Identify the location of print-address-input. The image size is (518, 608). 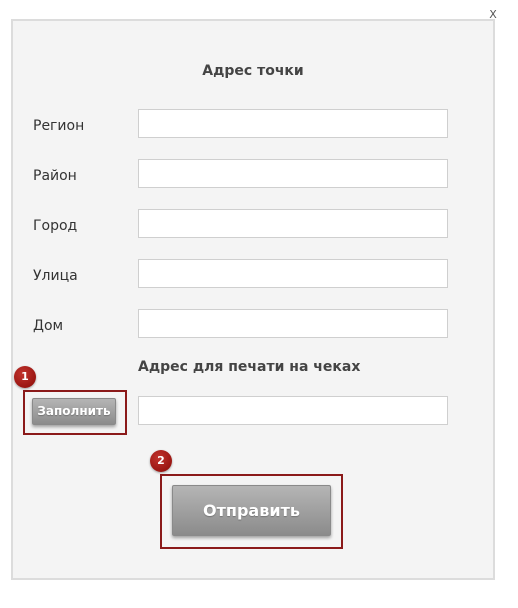
(293, 410).